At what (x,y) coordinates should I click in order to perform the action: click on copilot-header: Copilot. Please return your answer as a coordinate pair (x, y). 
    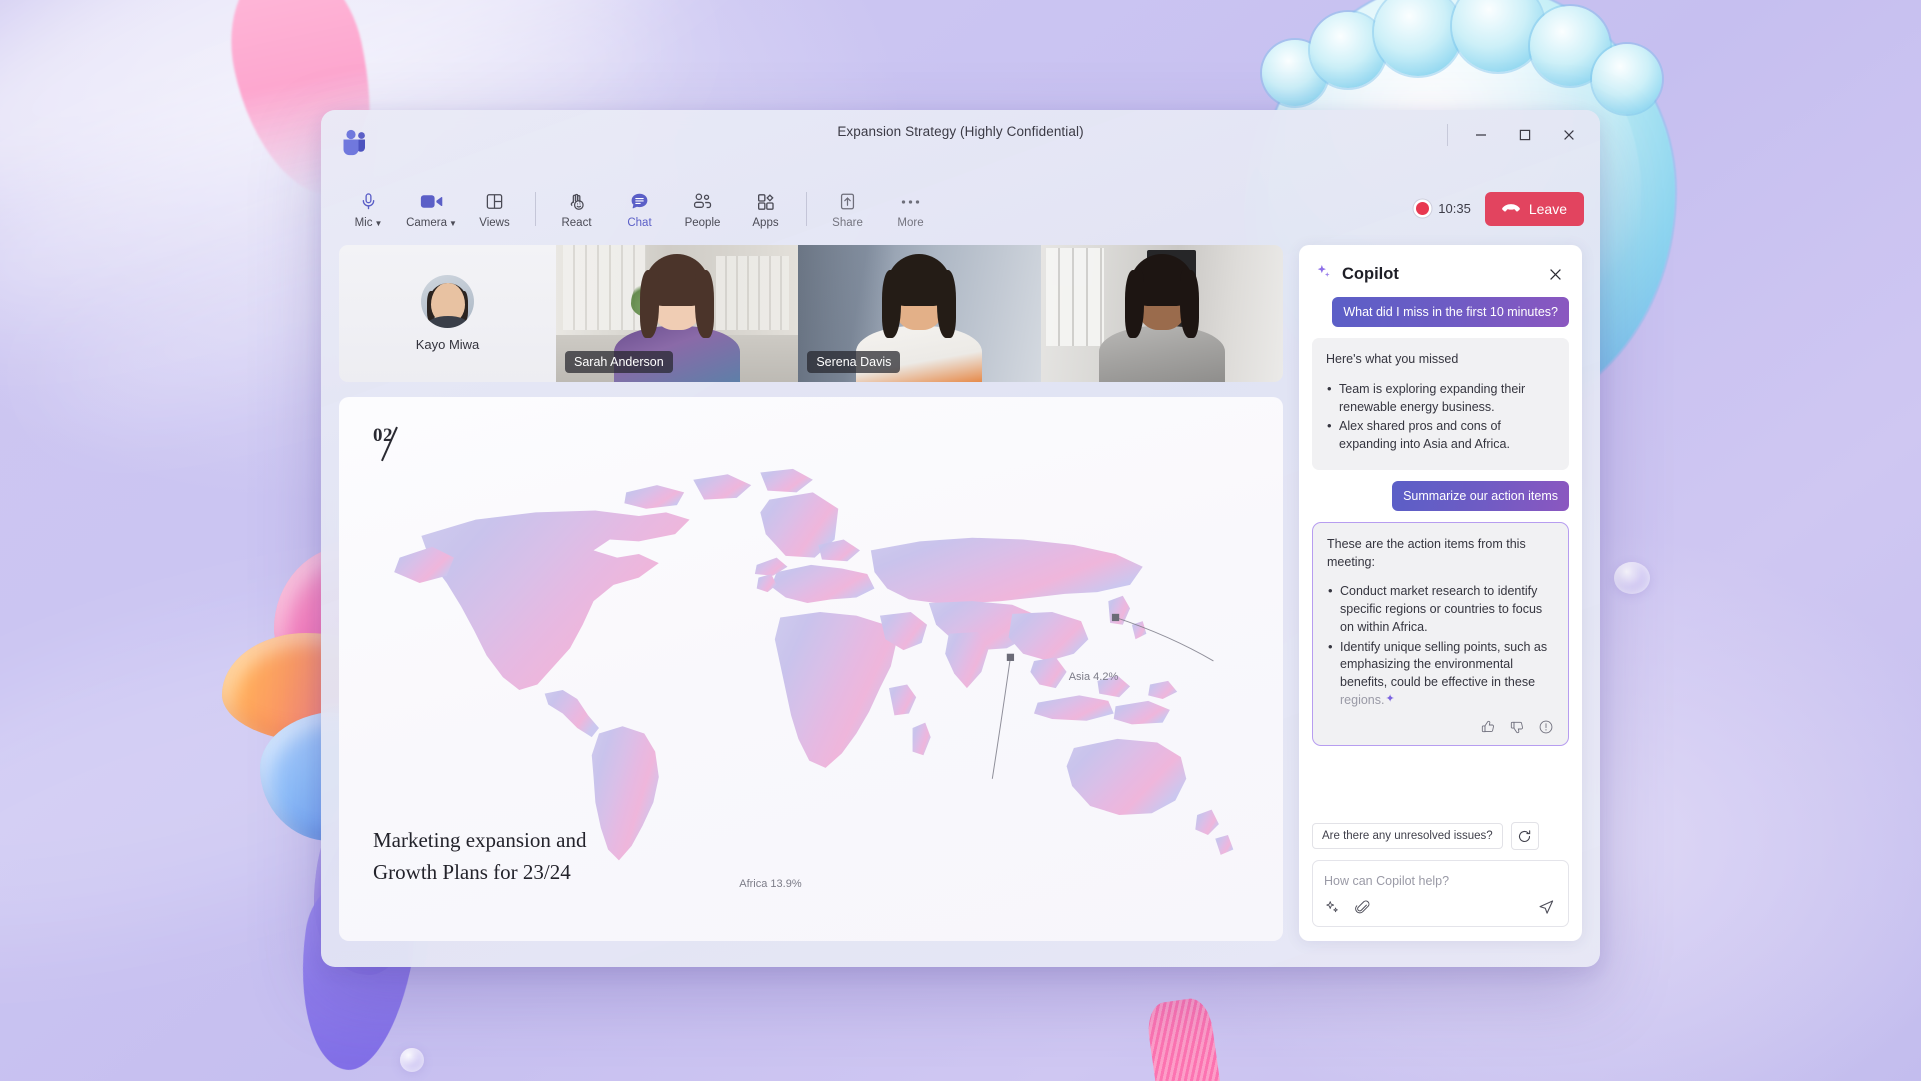
    Looking at the image, I should click on (1440, 271).